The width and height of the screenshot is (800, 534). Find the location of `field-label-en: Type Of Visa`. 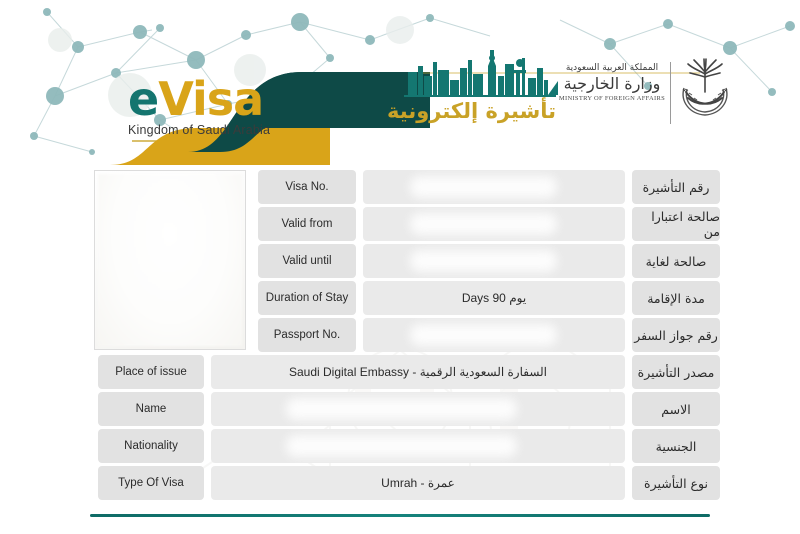

field-label-en: Type Of Visa is located at coordinates (151, 483).